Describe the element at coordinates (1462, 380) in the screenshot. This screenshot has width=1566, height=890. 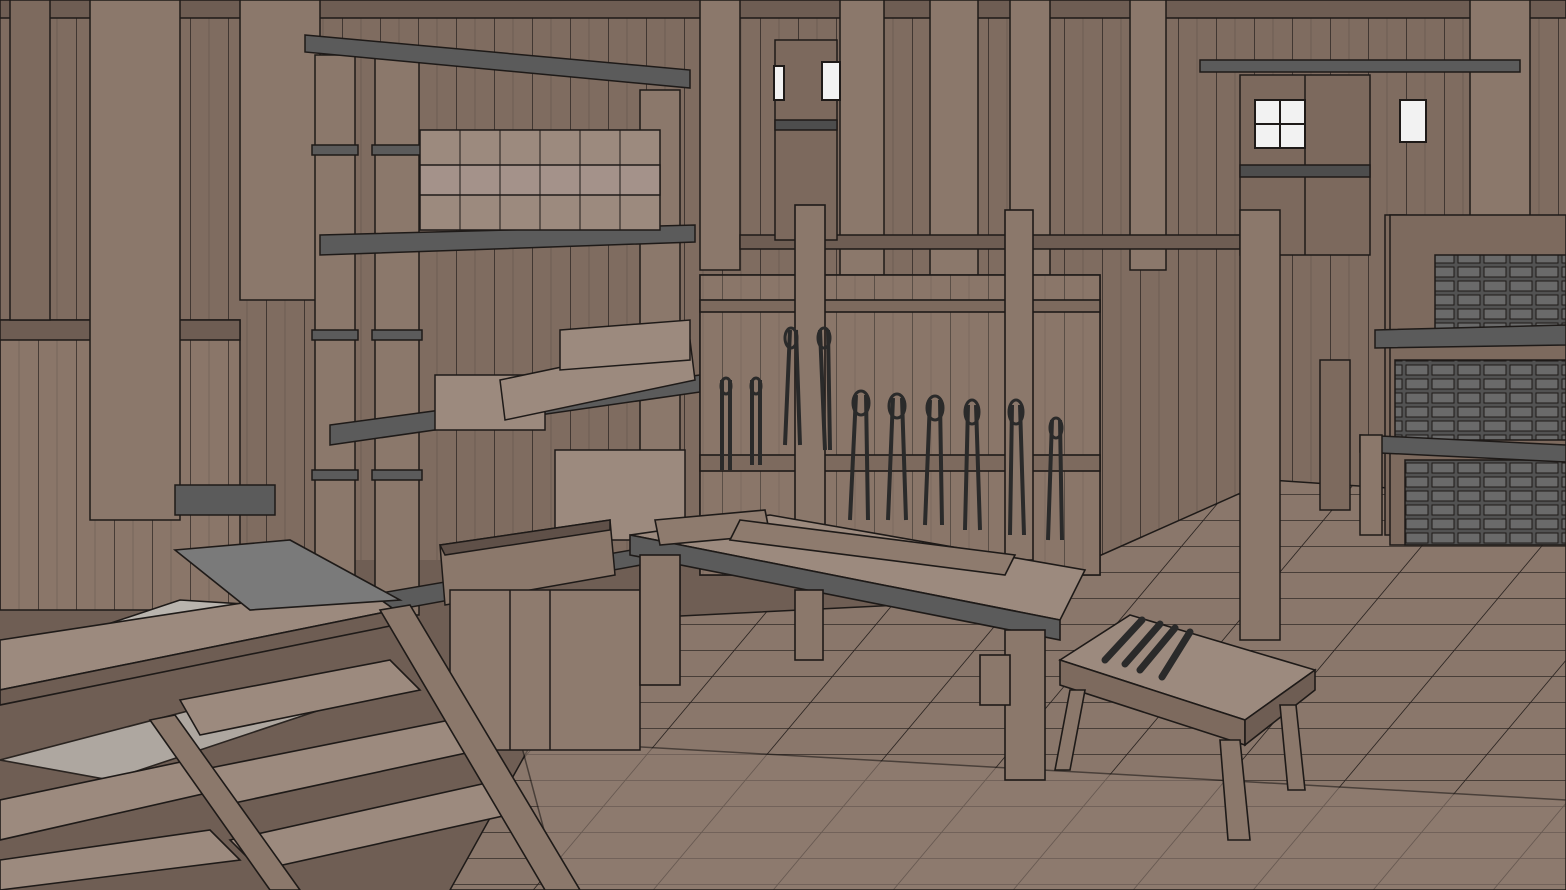
I see `ingot-shelf` at that location.